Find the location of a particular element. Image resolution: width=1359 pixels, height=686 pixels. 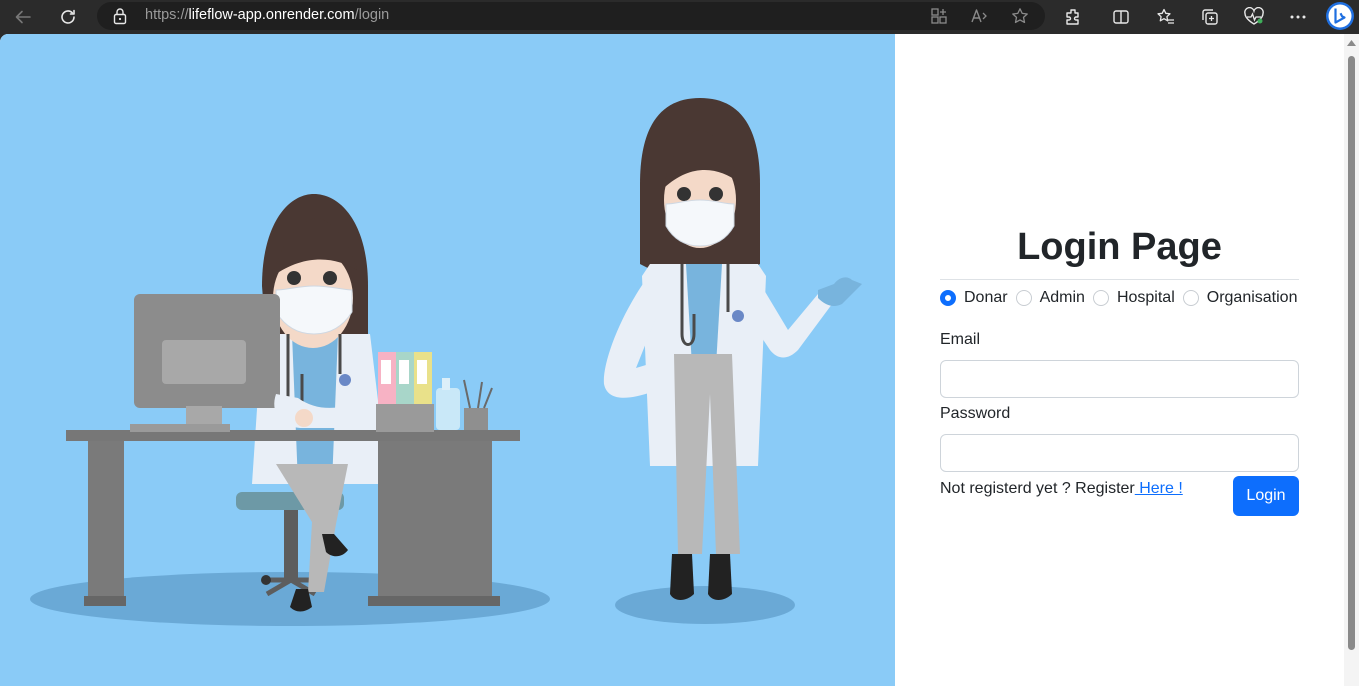

page-scrollbar is located at coordinates (1351, 360).